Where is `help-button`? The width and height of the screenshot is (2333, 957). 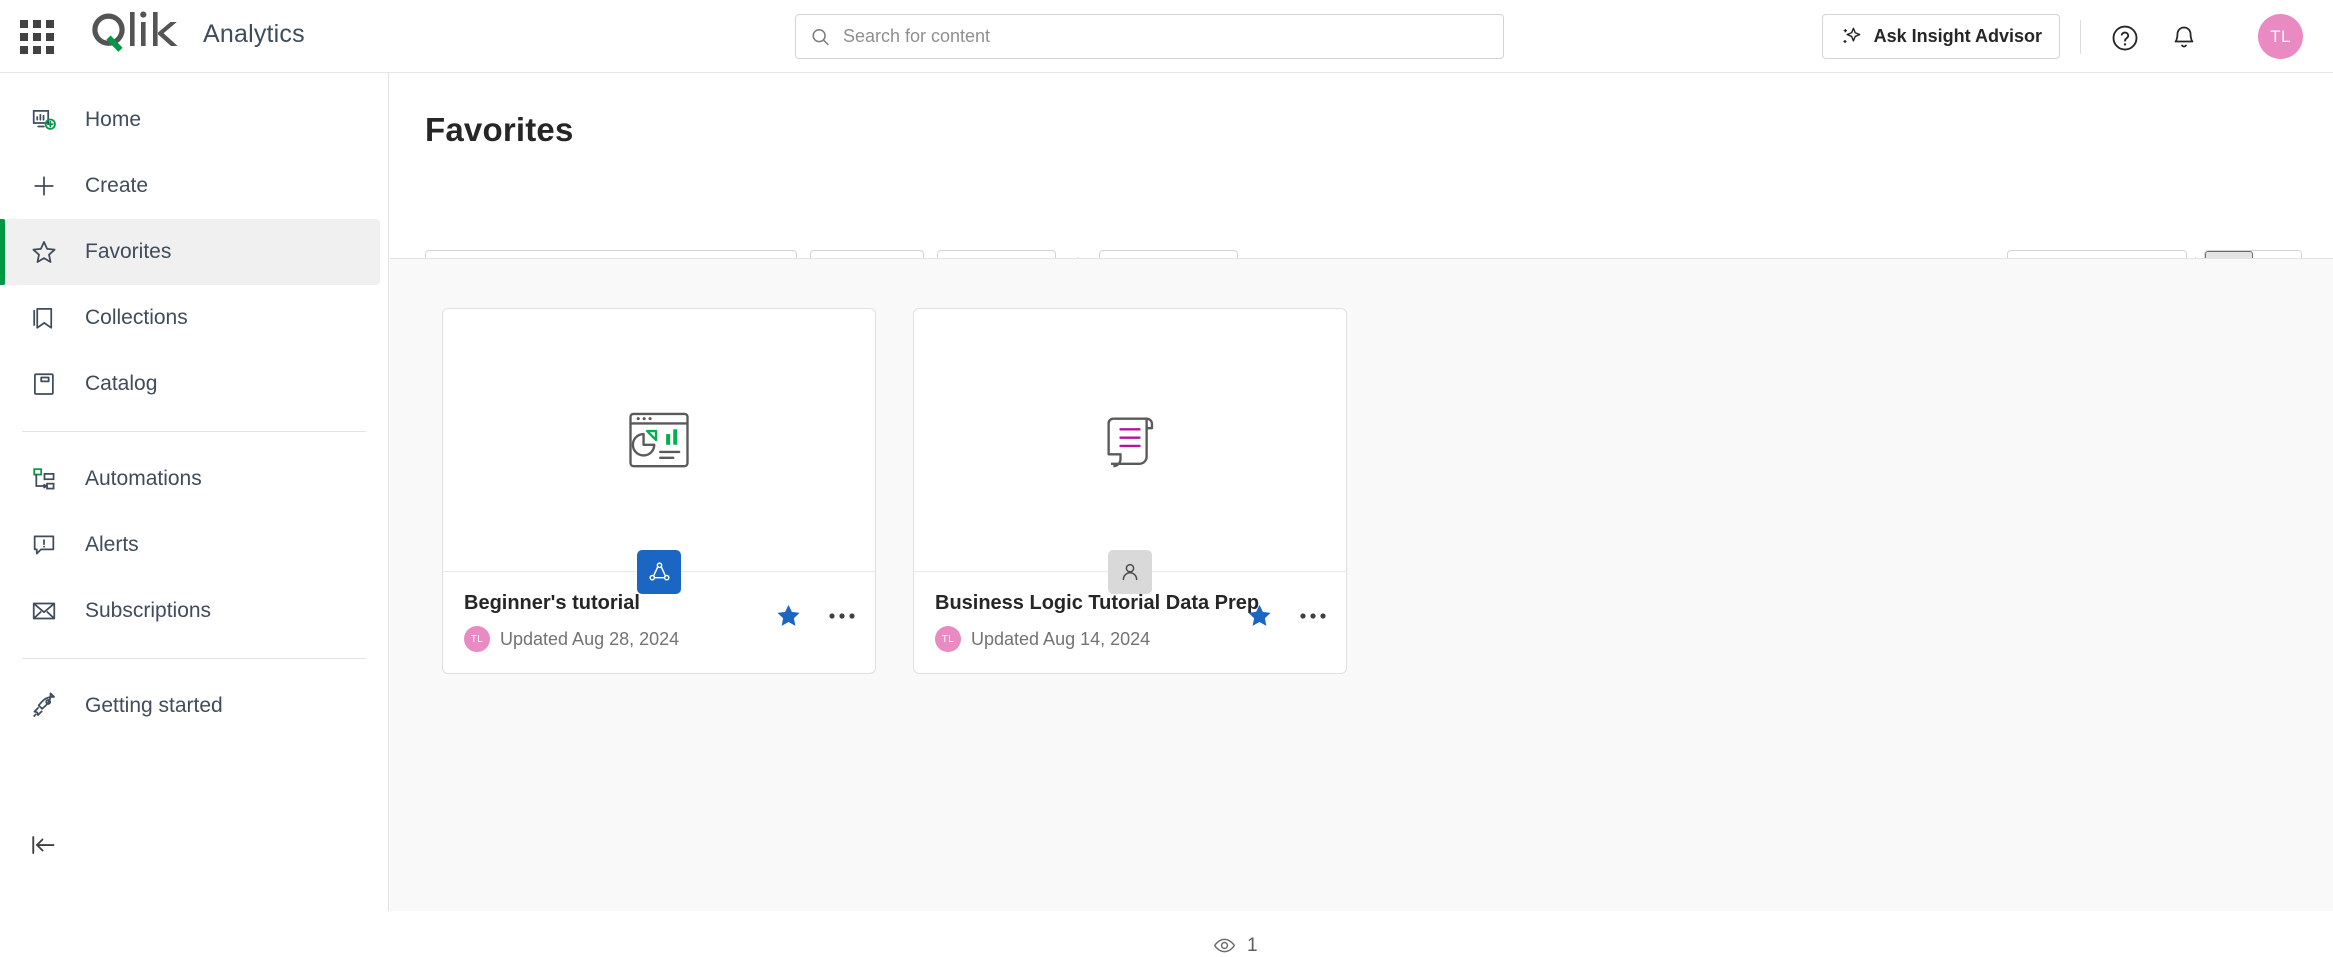
help-button is located at coordinates (2125, 38).